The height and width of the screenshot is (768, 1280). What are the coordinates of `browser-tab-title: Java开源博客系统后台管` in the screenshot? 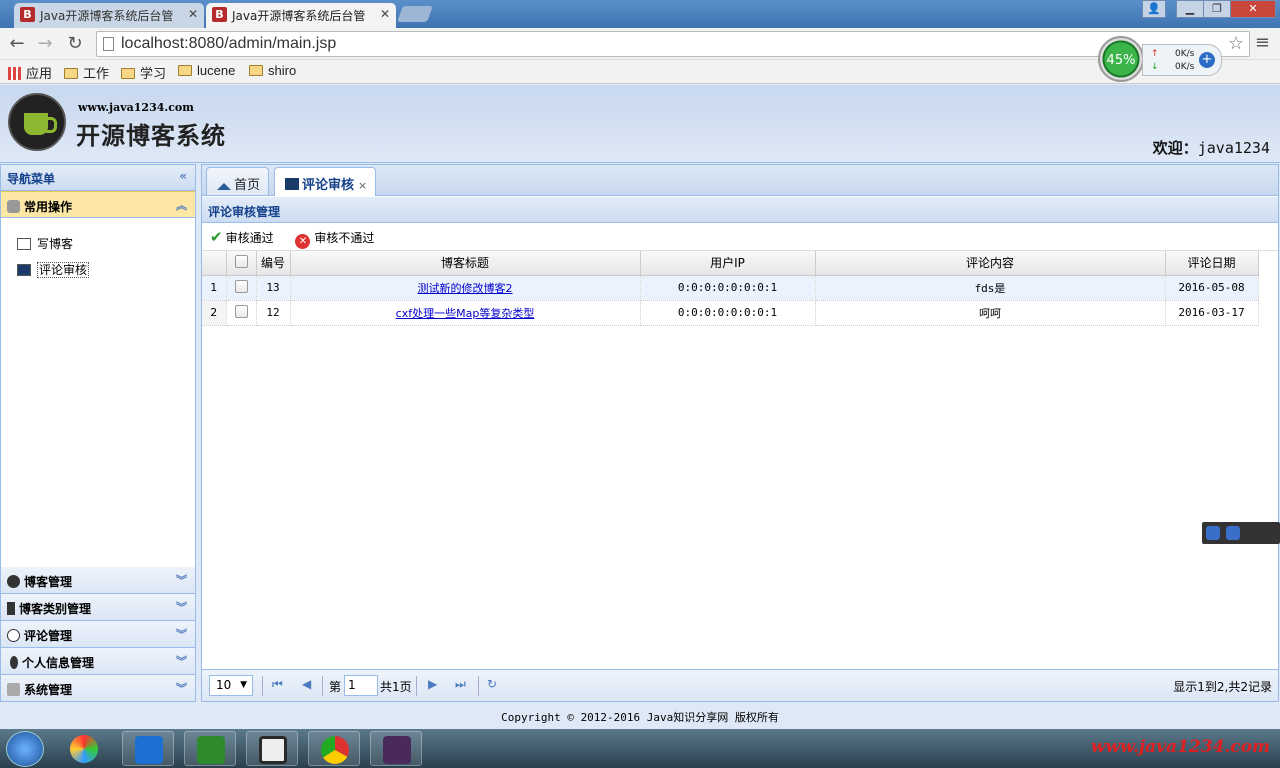 It's located at (299, 16).